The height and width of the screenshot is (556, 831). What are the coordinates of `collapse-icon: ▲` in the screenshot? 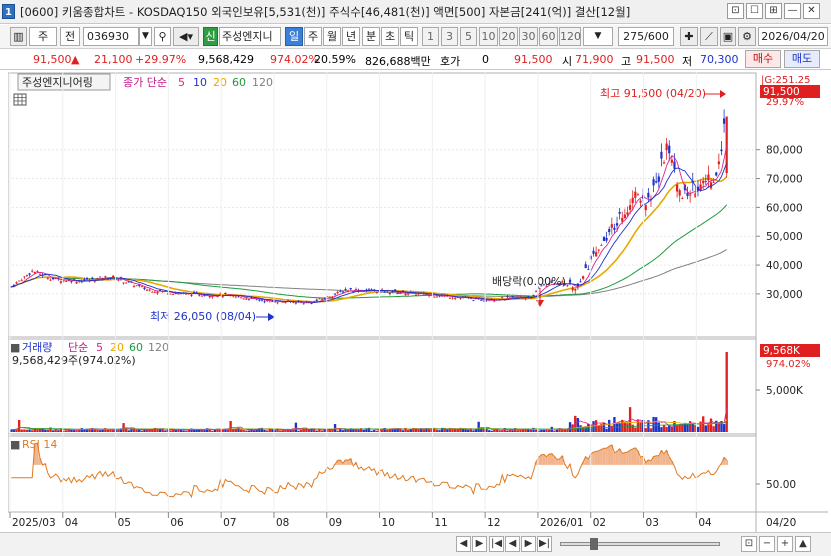 It's located at (803, 544).